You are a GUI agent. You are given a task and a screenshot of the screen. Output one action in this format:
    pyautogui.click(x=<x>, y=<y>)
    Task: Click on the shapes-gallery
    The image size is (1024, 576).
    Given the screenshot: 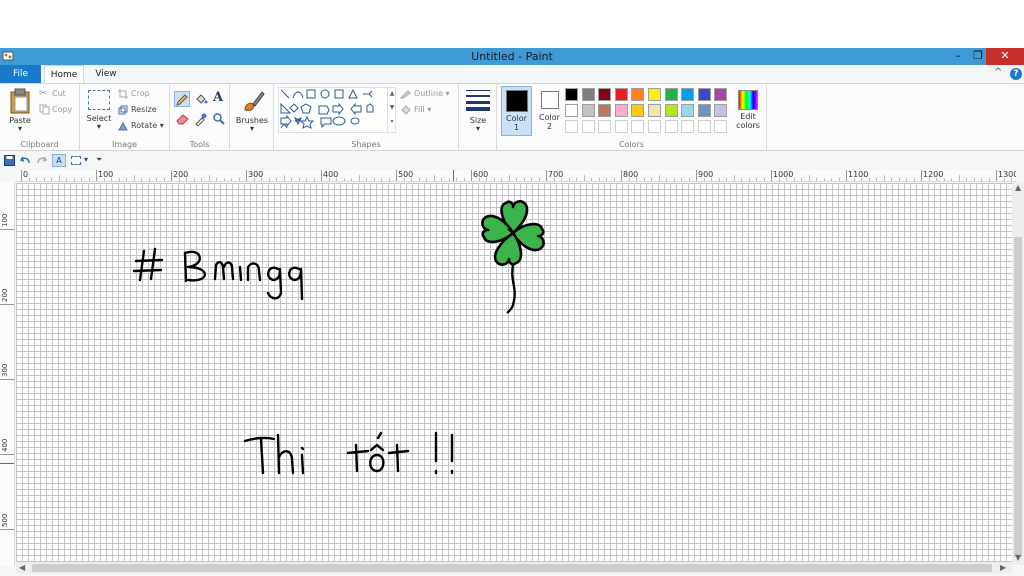 What is the action you would take?
    pyautogui.click(x=337, y=110)
    